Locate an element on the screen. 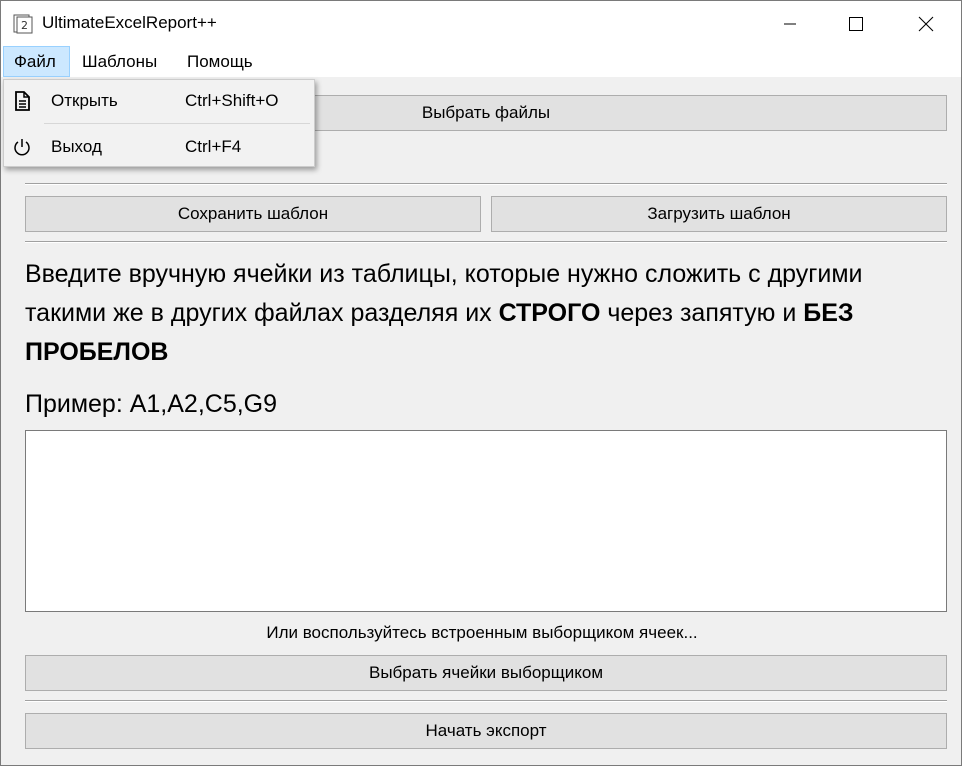 The image size is (962, 766). file-menu-dropdown: Открыть Ctrl+Shift+O Выход Ctrl+F4 is located at coordinates (159, 123).